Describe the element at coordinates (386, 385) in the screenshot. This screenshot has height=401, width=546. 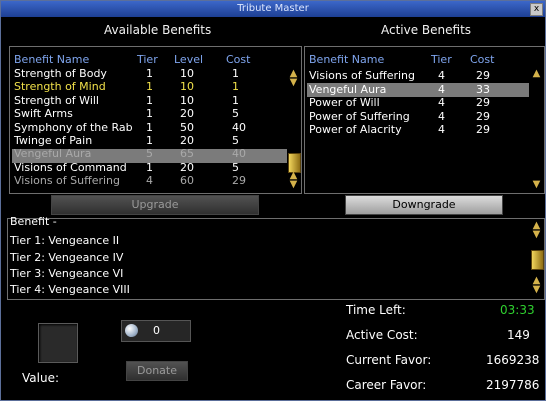
I see `career-favor-label: Career Favor:` at that location.